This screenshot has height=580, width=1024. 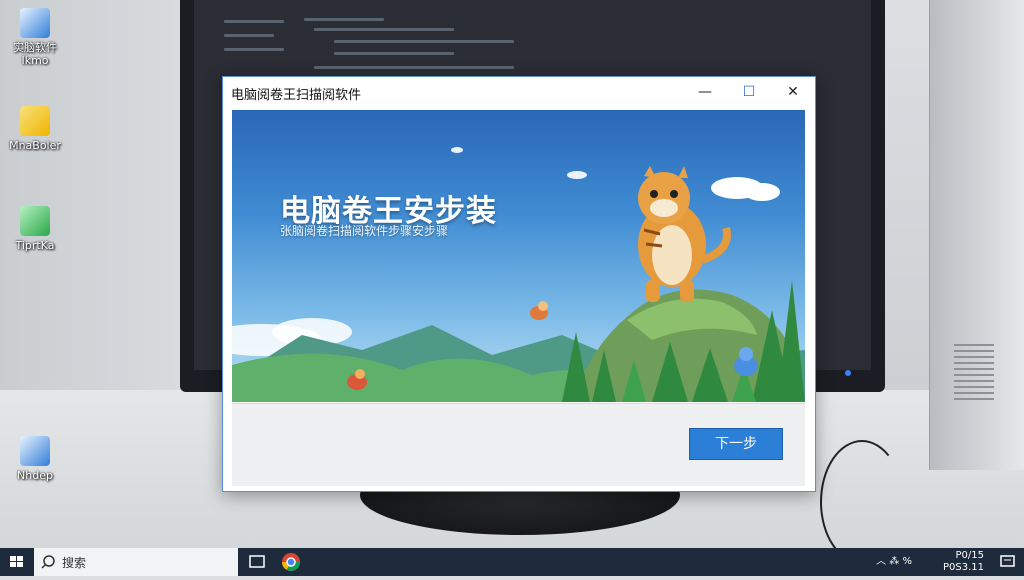 I want to click on desktop-icon-label: 实脑软件 Ikmo, so click(x=35, y=54).